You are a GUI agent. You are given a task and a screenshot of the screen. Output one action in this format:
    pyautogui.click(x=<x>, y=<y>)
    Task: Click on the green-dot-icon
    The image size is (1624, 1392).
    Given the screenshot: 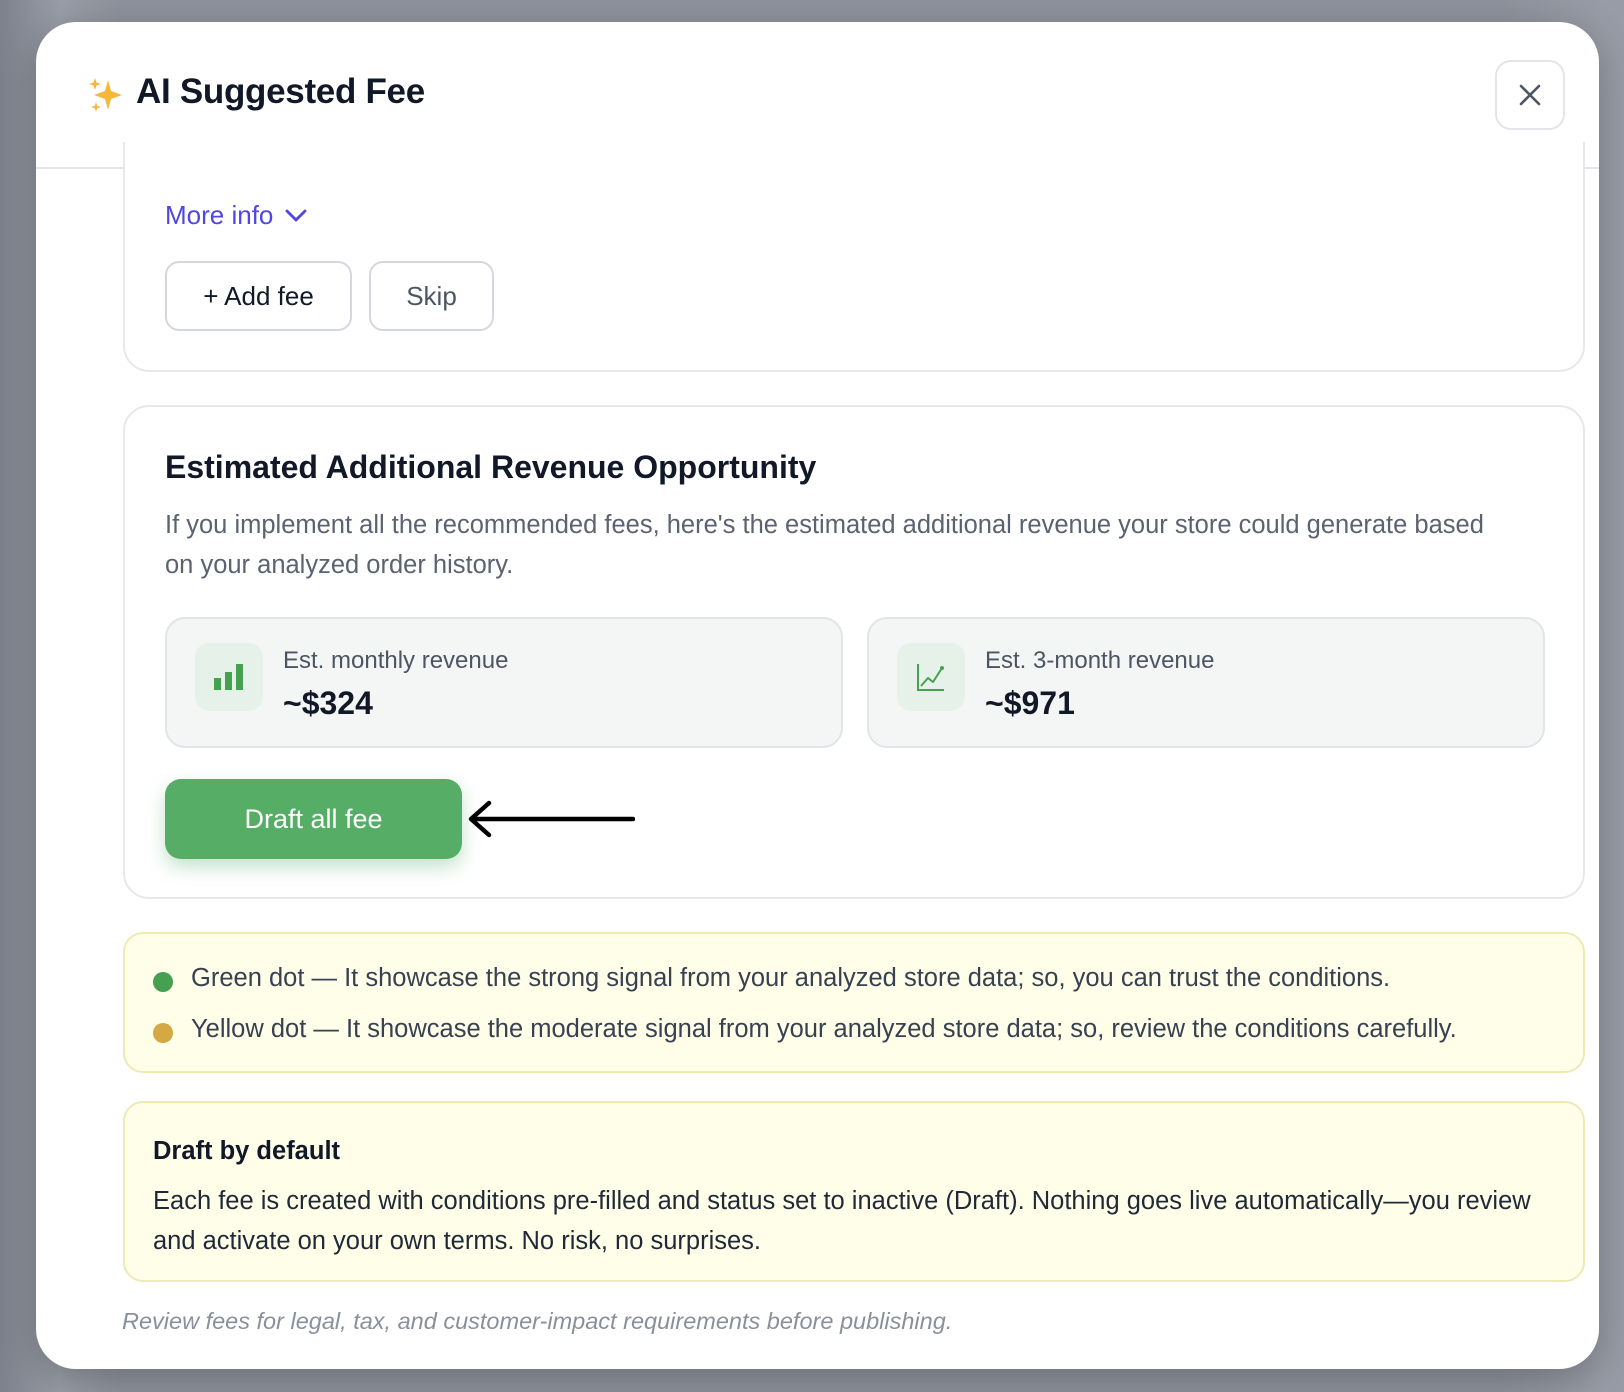 What is the action you would take?
    pyautogui.click(x=163, y=981)
    